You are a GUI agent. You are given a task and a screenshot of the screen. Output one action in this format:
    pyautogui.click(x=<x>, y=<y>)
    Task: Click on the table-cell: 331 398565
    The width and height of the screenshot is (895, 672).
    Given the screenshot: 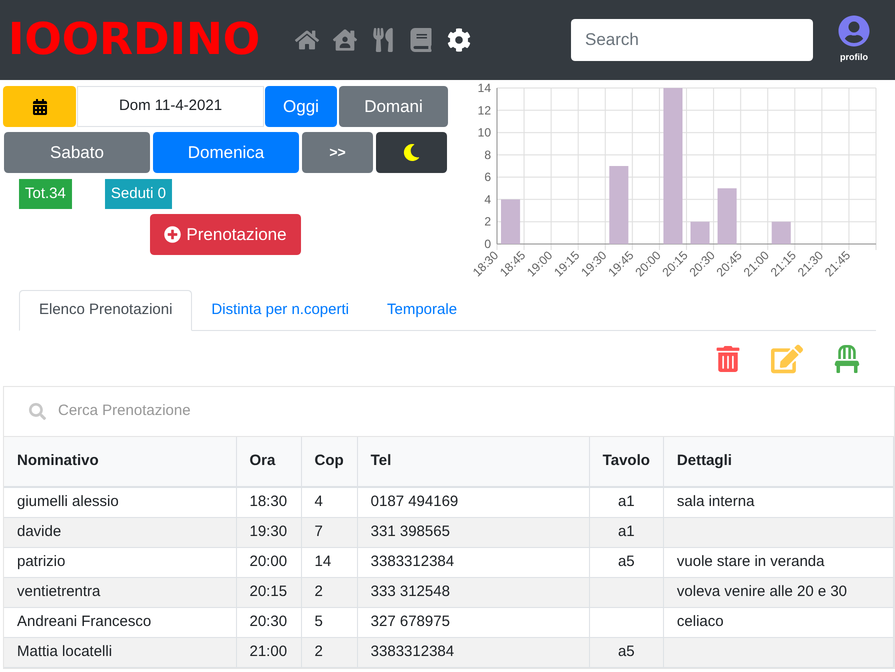 What is the action you would take?
    pyautogui.click(x=410, y=531)
    